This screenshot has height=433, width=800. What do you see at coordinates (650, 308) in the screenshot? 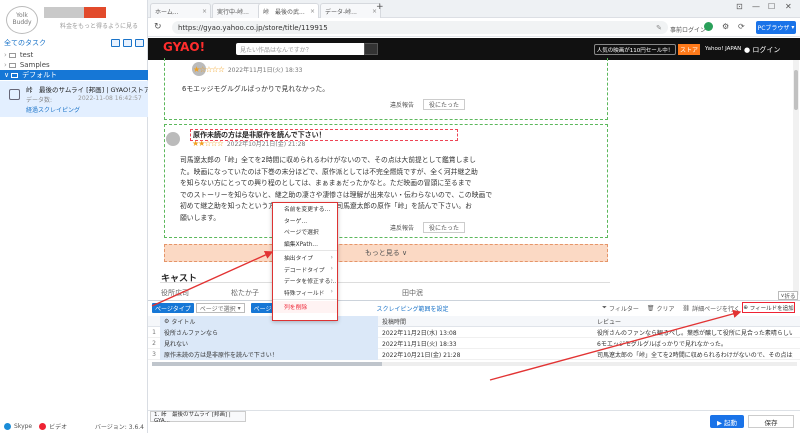
I see `trash-icon: 🗑` at bounding box center [650, 308].